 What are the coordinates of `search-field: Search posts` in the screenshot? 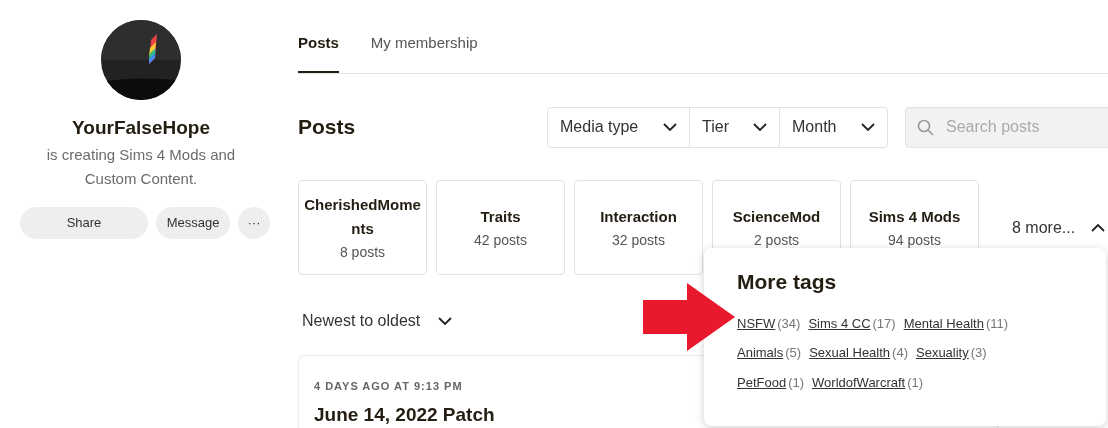 It's located at (1006, 127).